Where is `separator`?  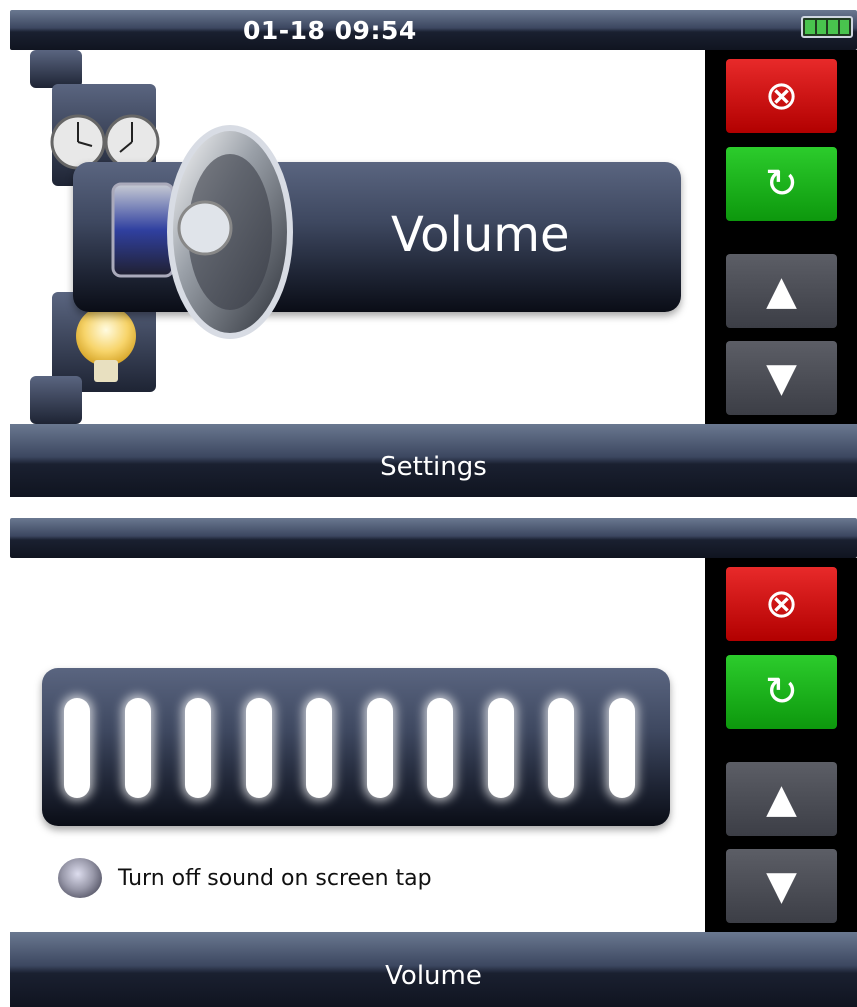 separator is located at coordinates (428, 503).